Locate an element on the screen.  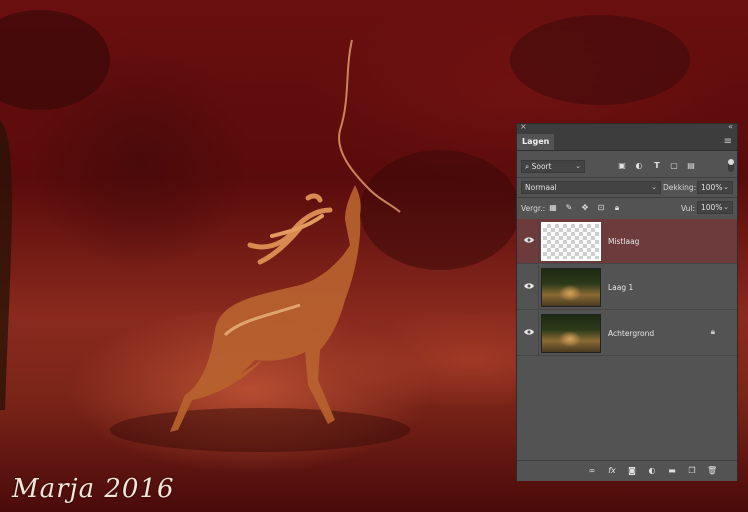
layer-name: Laag 1 is located at coordinates (621, 287).